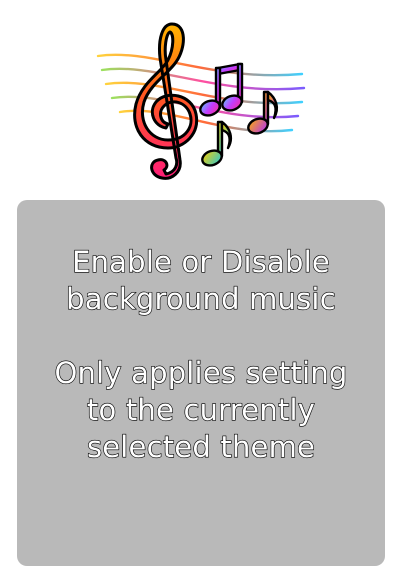 This screenshot has width=400, height=580. I want to click on info-line-1: Enable or Disable, so click(200, 261).